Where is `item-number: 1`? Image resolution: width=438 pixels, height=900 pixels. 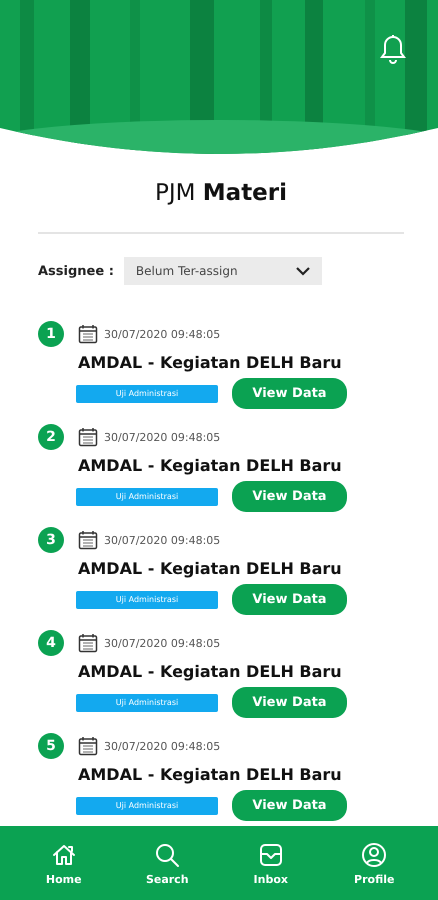
item-number: 1 is located at coordinates (51, 334).